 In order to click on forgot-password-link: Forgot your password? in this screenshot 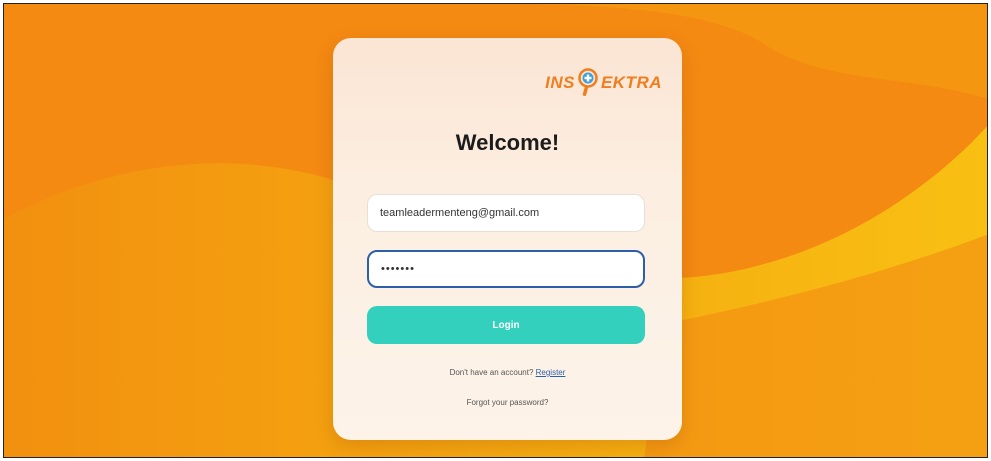, I will do `click(507, 402)`.